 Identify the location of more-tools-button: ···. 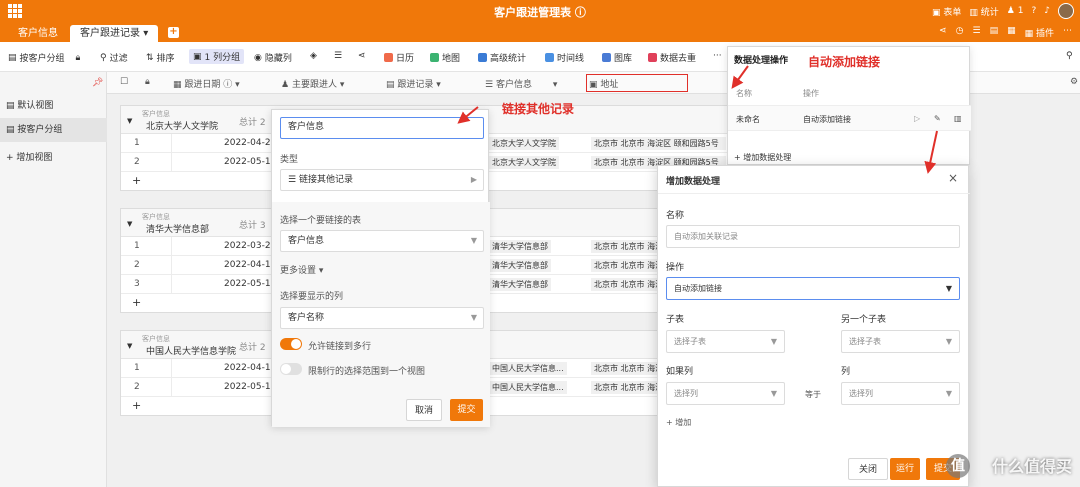
(717, 56).